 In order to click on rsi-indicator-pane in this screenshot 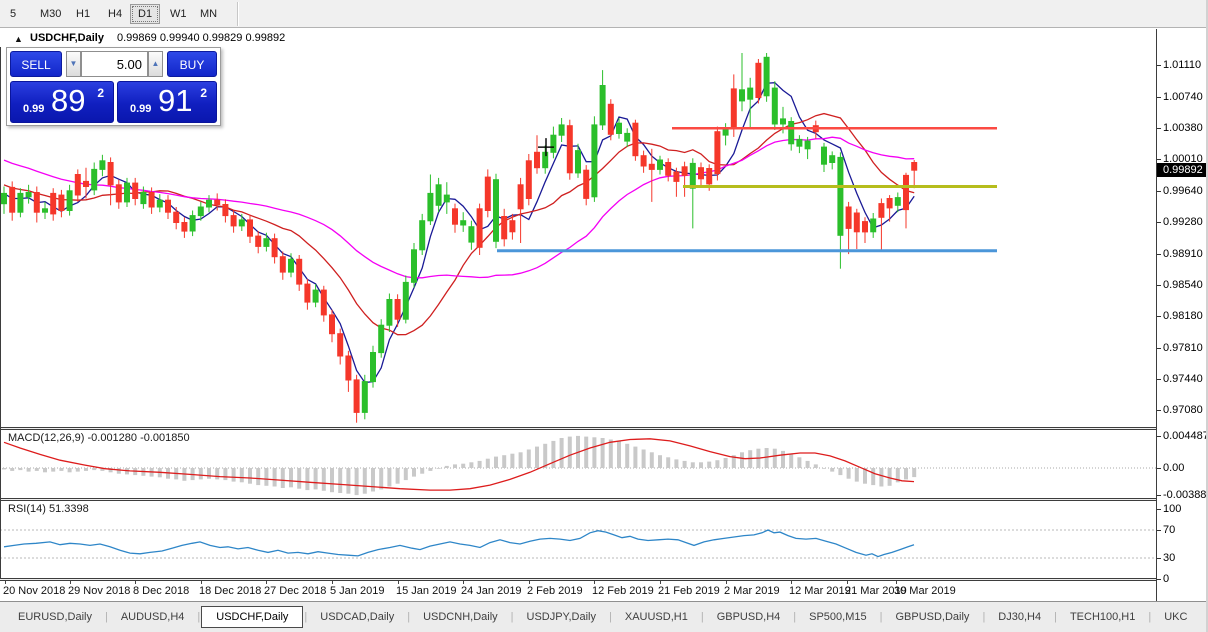, I will do `click(578, 539)`.